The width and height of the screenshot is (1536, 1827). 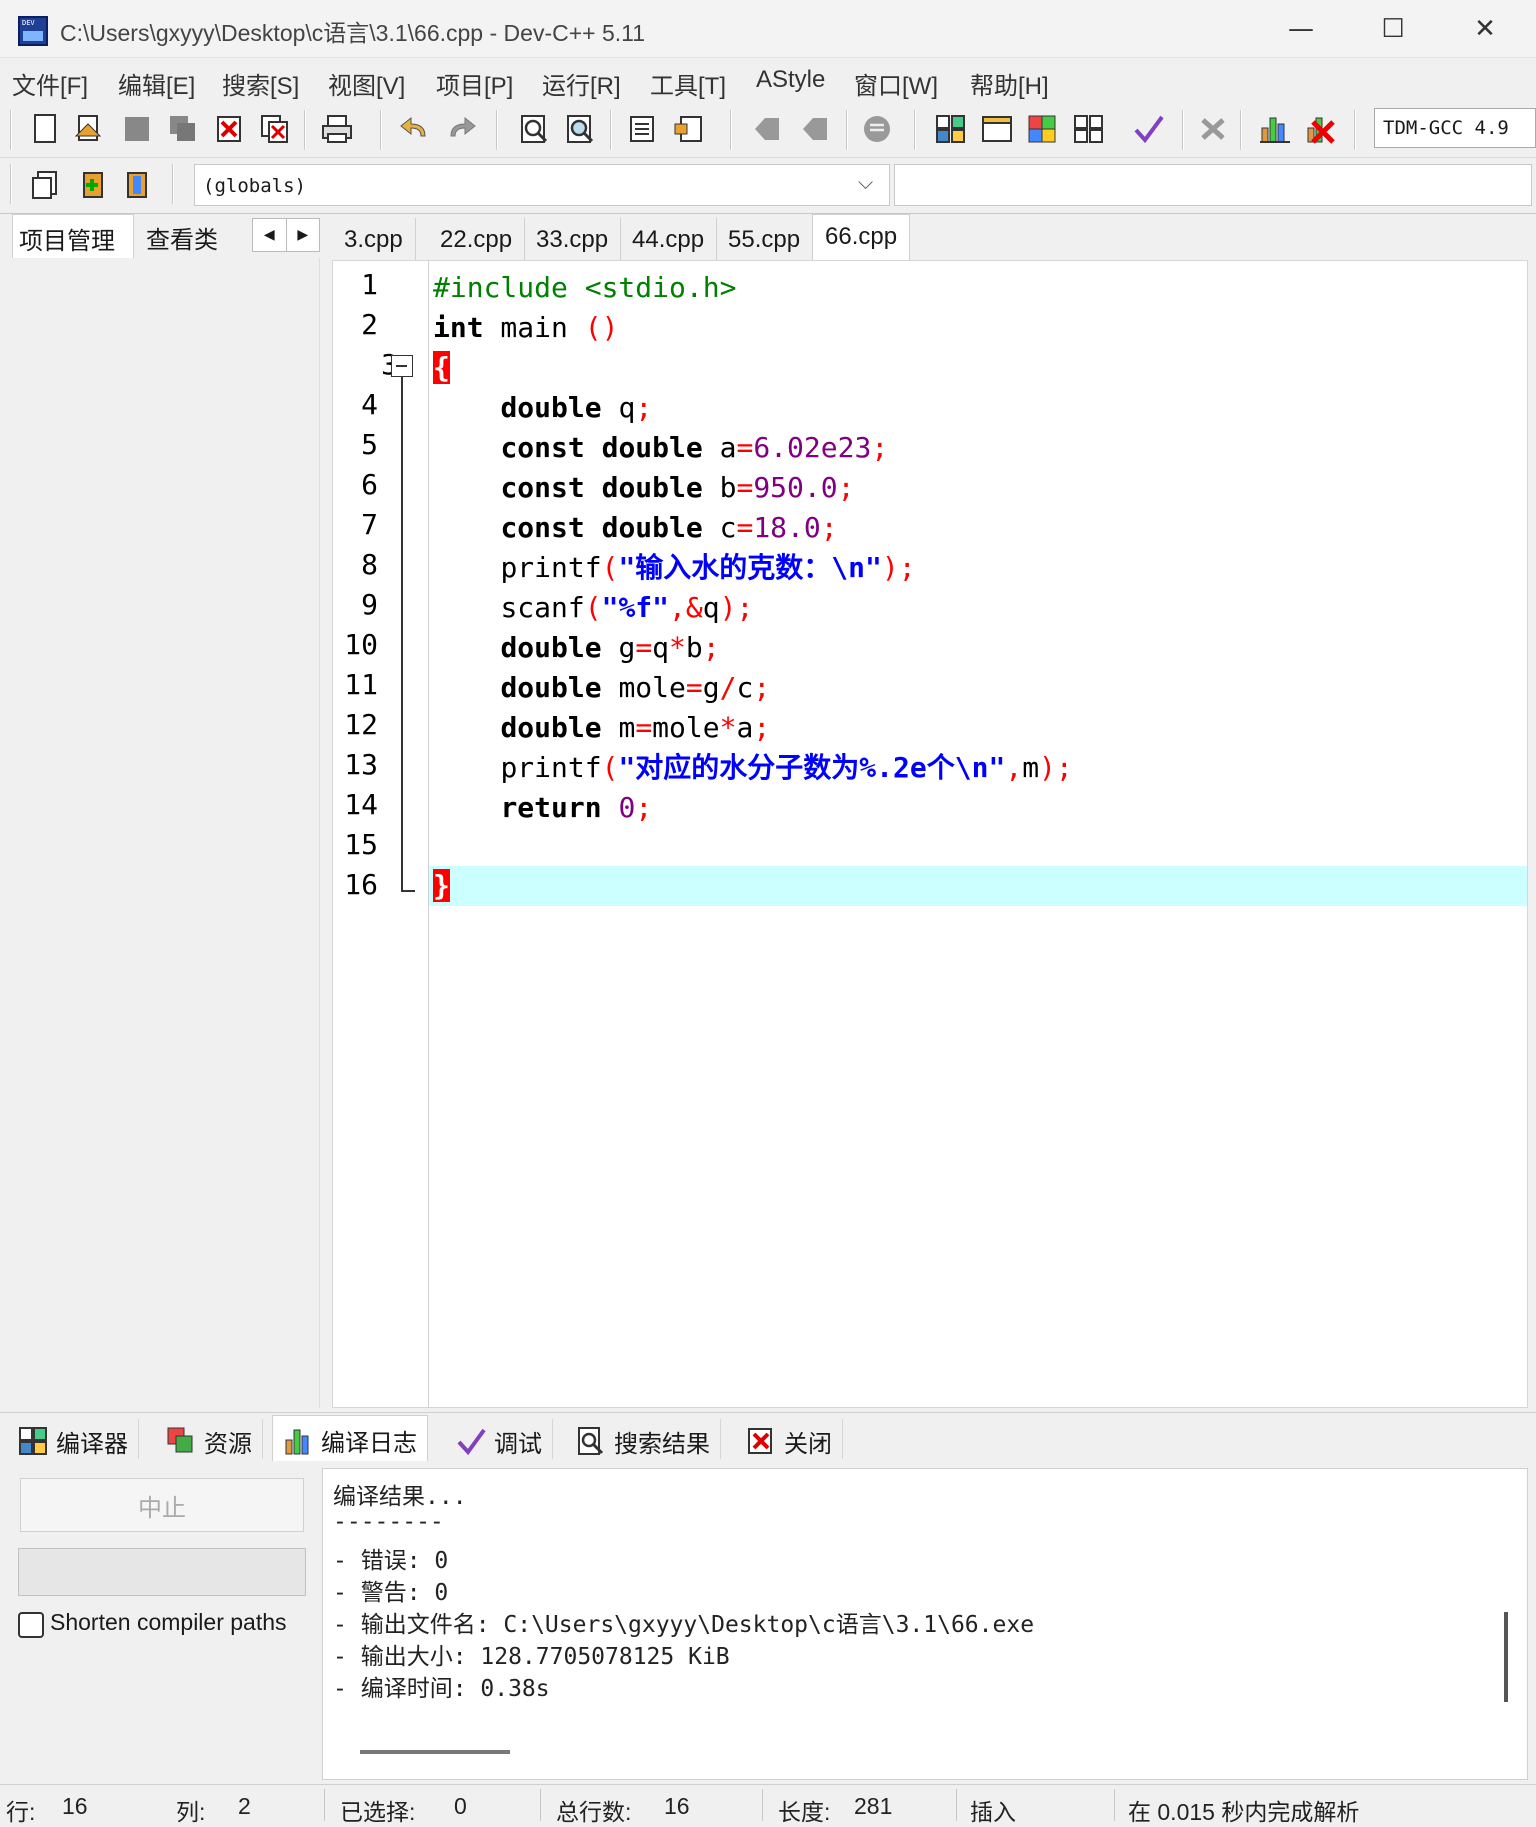 I want to click on debug-check-icon, so click(x=471, y=1442).